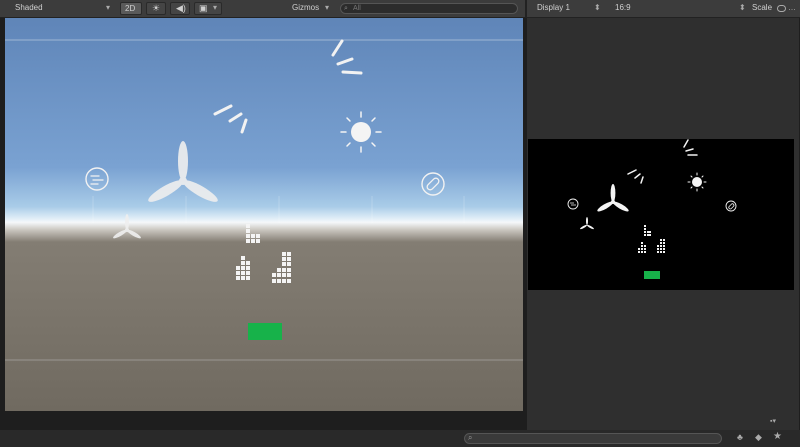  Describe the element at coordinates (597, 8) in the screenshot. I see `display-chevron-icon: ⬍` at that location.